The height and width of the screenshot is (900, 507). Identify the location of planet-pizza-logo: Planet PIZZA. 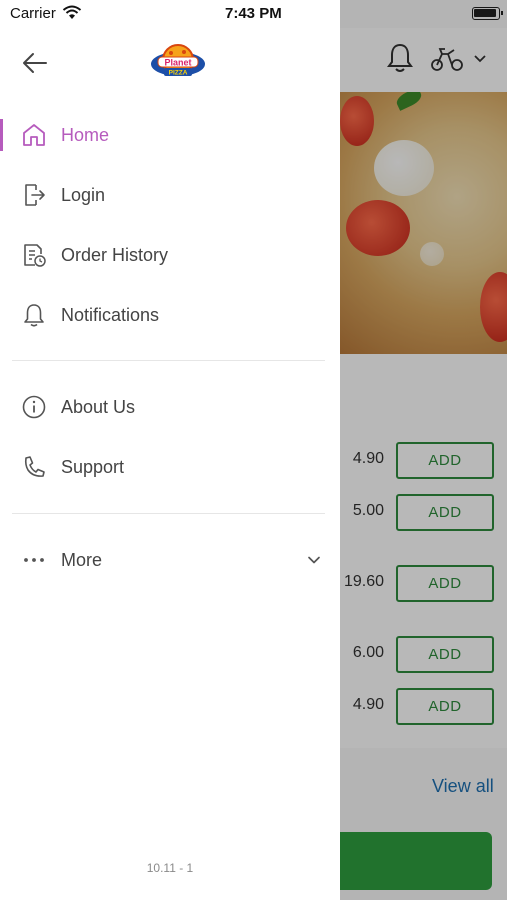
(178, 60).